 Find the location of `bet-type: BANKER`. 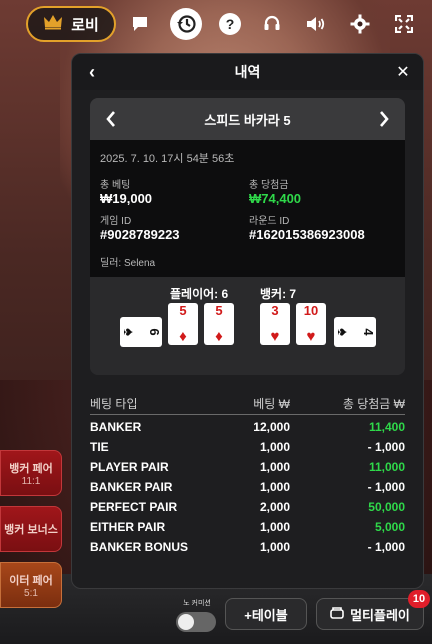

bet-type: BANKER is located at coordinates (116, 427).